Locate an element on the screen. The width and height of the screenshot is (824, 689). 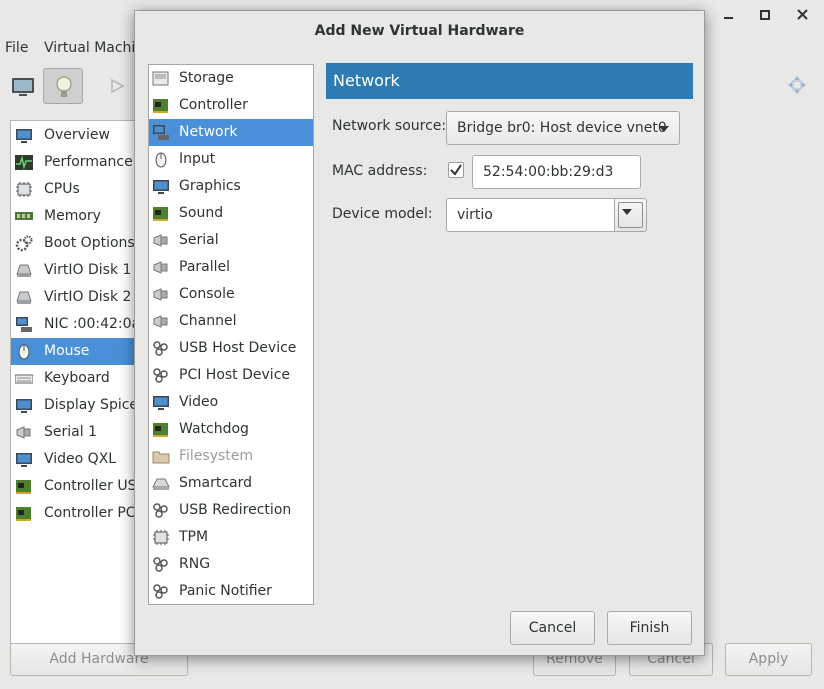
sidebar-item-label: CPUs is located at coordinates (62, 189).